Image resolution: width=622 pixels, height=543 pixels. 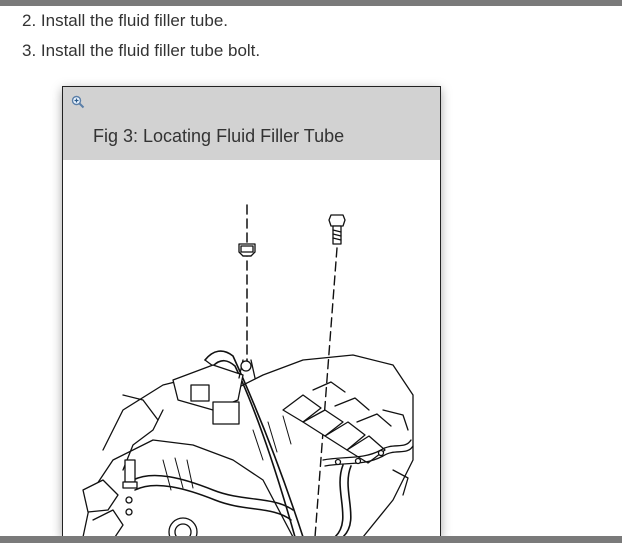 I want to click on instruction-step-2: 2. Install the fluid filler tube., so click(x=125, y=20).